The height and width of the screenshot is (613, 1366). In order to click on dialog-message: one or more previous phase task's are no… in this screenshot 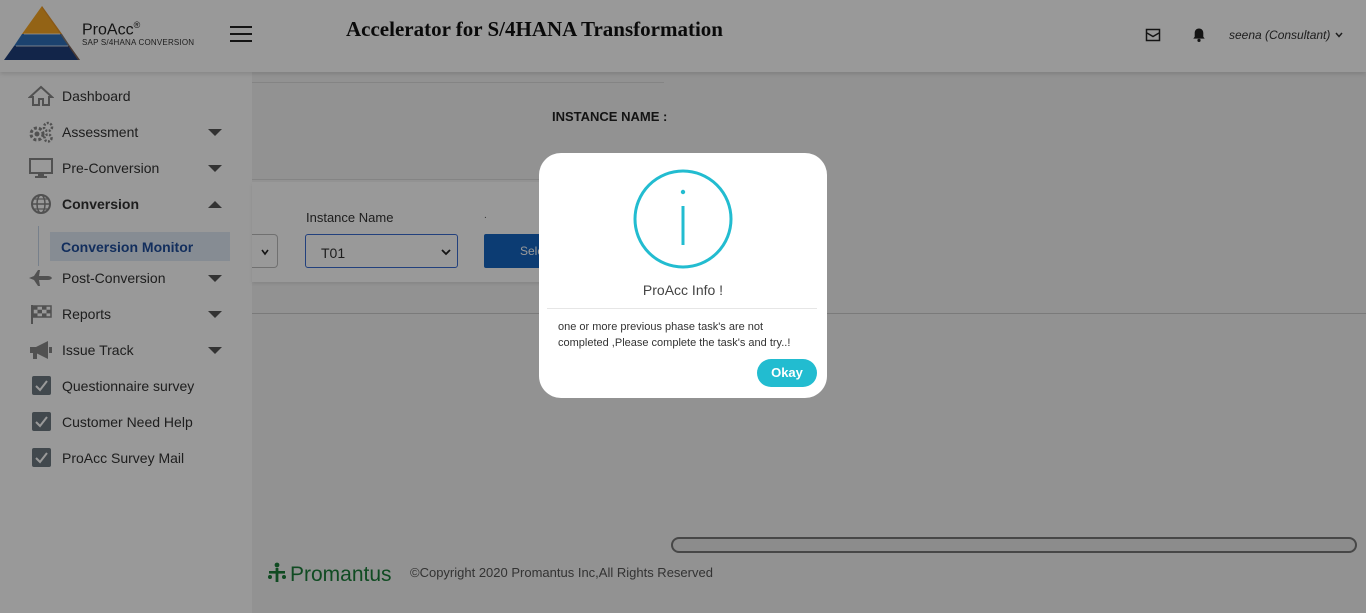, I will do `click(674, 335)`.